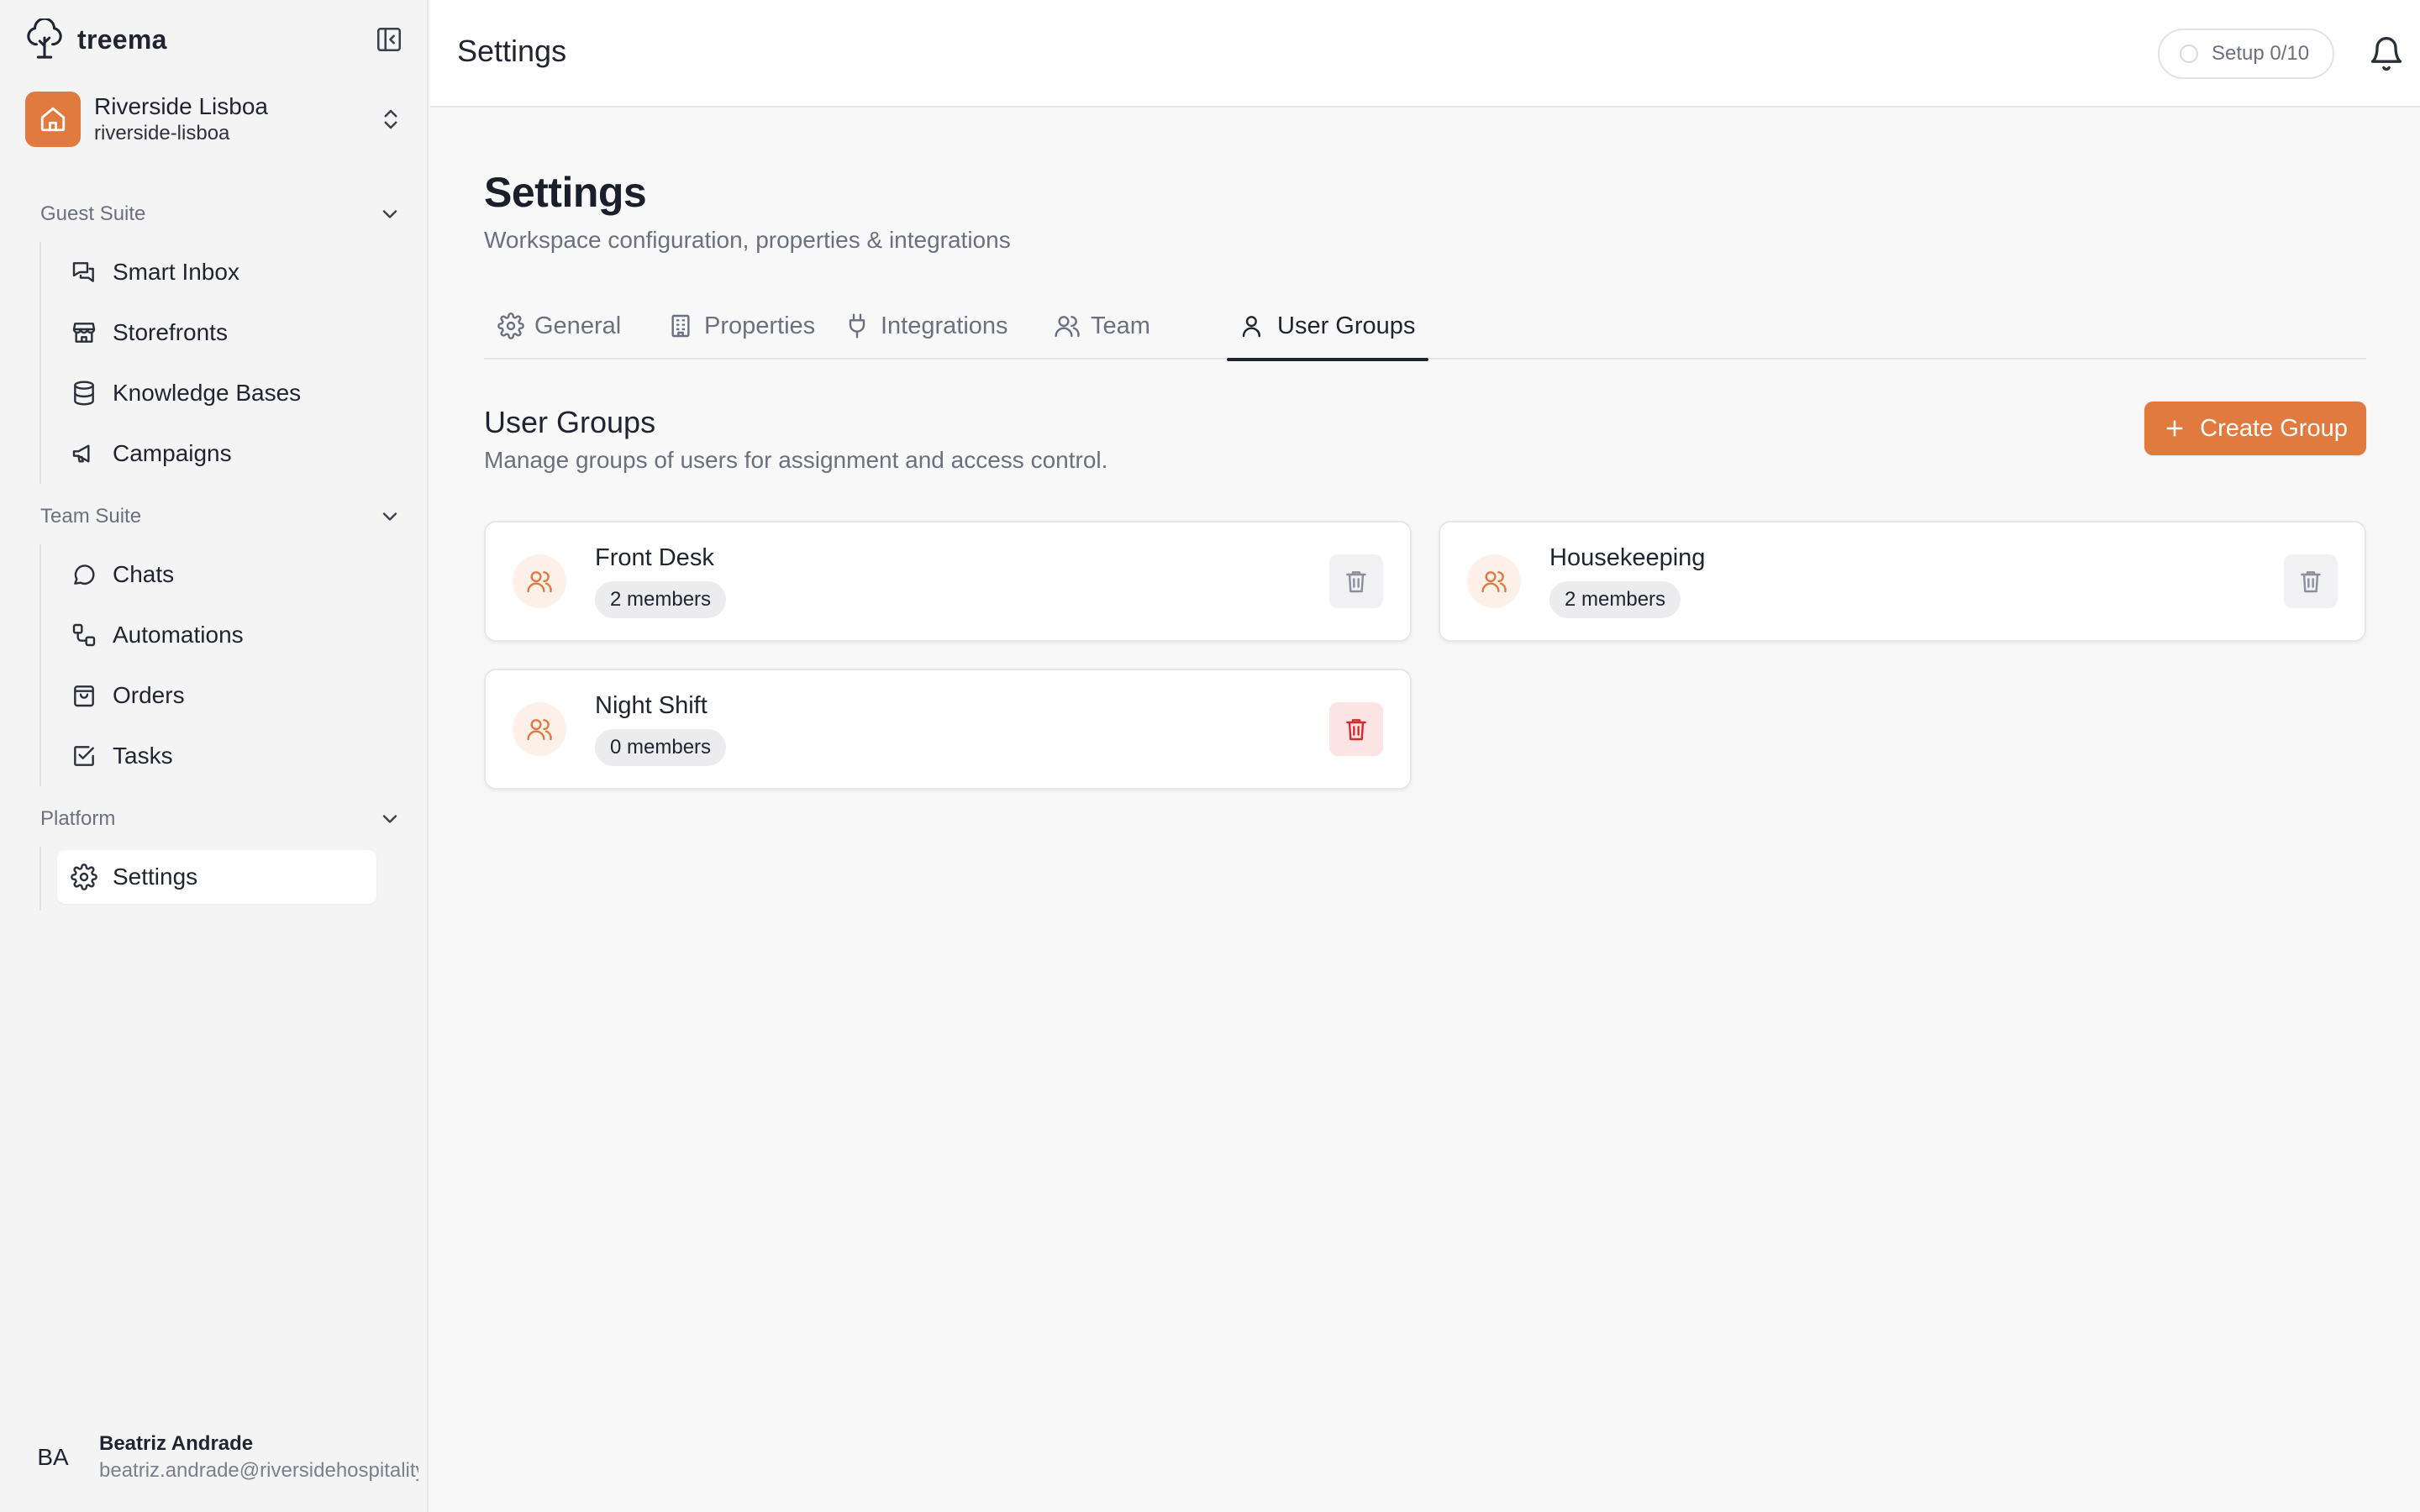 Image resolution: width=2420 pixels, height=1512 pixels. What do you see at coordinates (181, 106) in the screenshot?
I see `workspace-name: Riverside Lisboa` at bounding box center [181, 106].